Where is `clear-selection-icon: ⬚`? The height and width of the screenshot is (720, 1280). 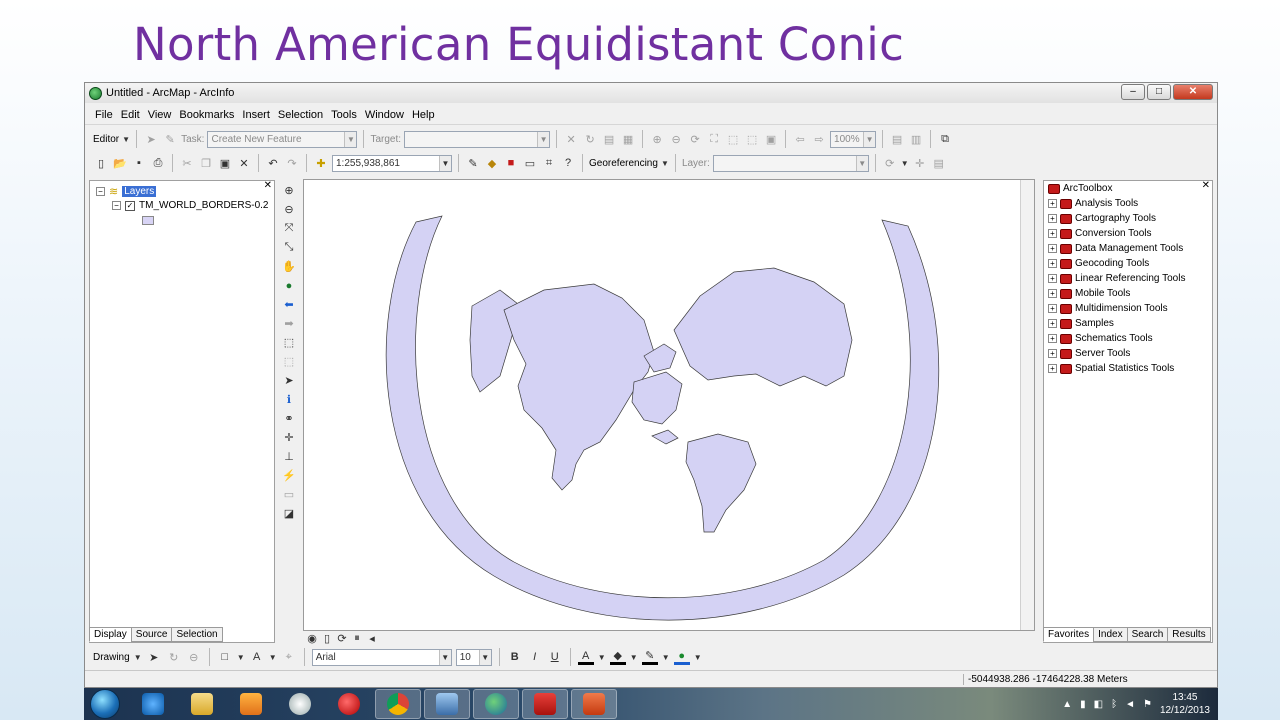 clear-selection-icon: ⬚ is located at coordinates (289, 361).